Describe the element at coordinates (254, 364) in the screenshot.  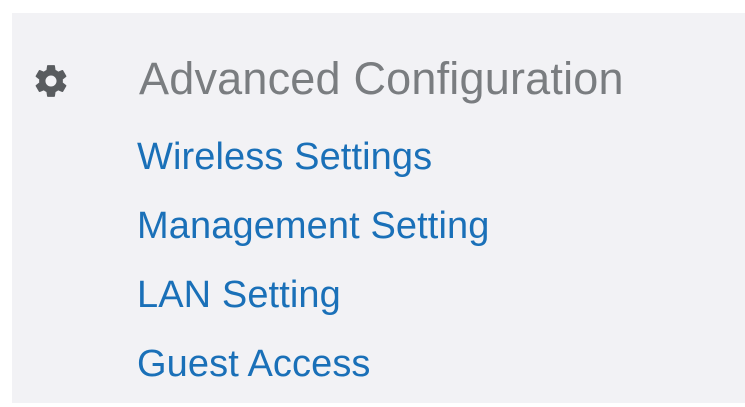
I see `guest-access-link: Guest Access` at that location.